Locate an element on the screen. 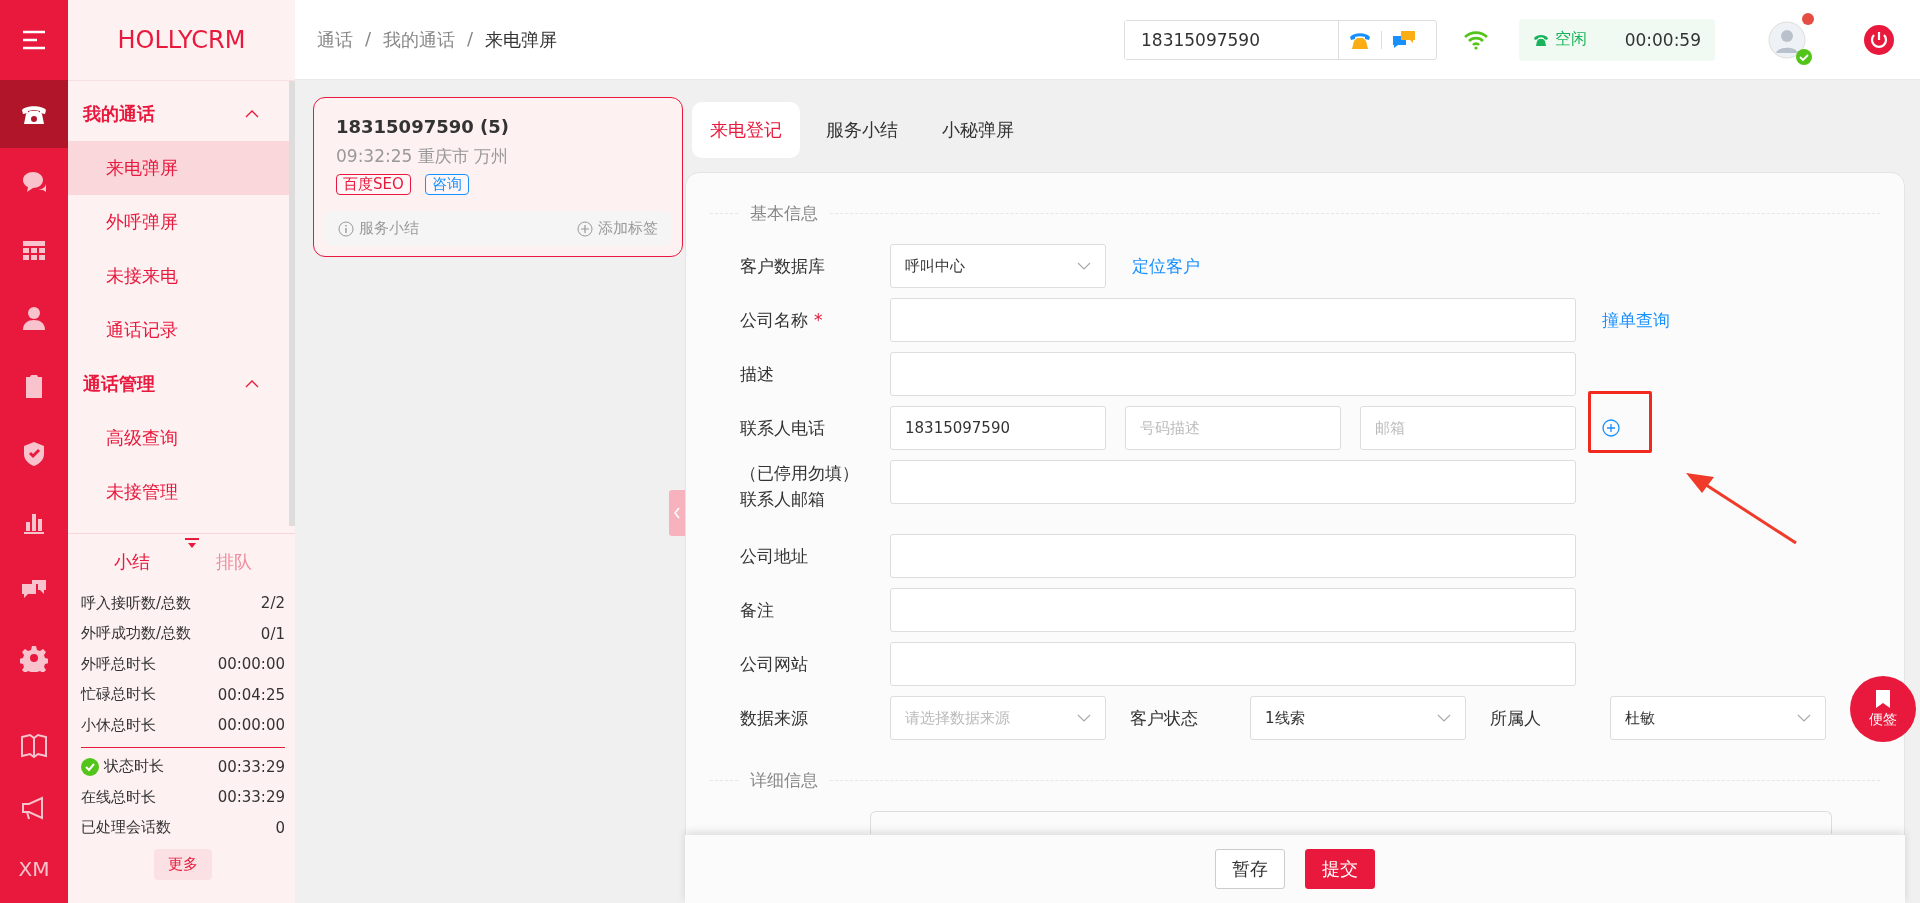 Image resolution: width=1920 pixels, height=903 pixels. select-field: 1线索 is located at coordinates (1358, 718).